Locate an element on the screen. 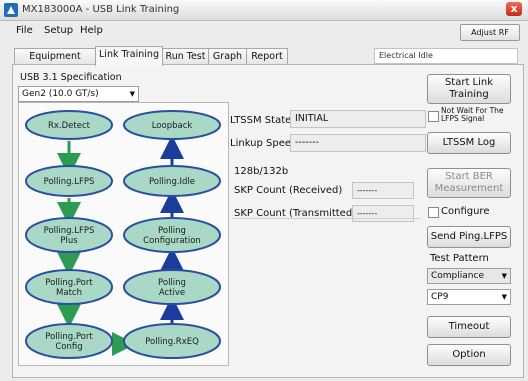  menu-file: File is located at coordinates (24, 30).